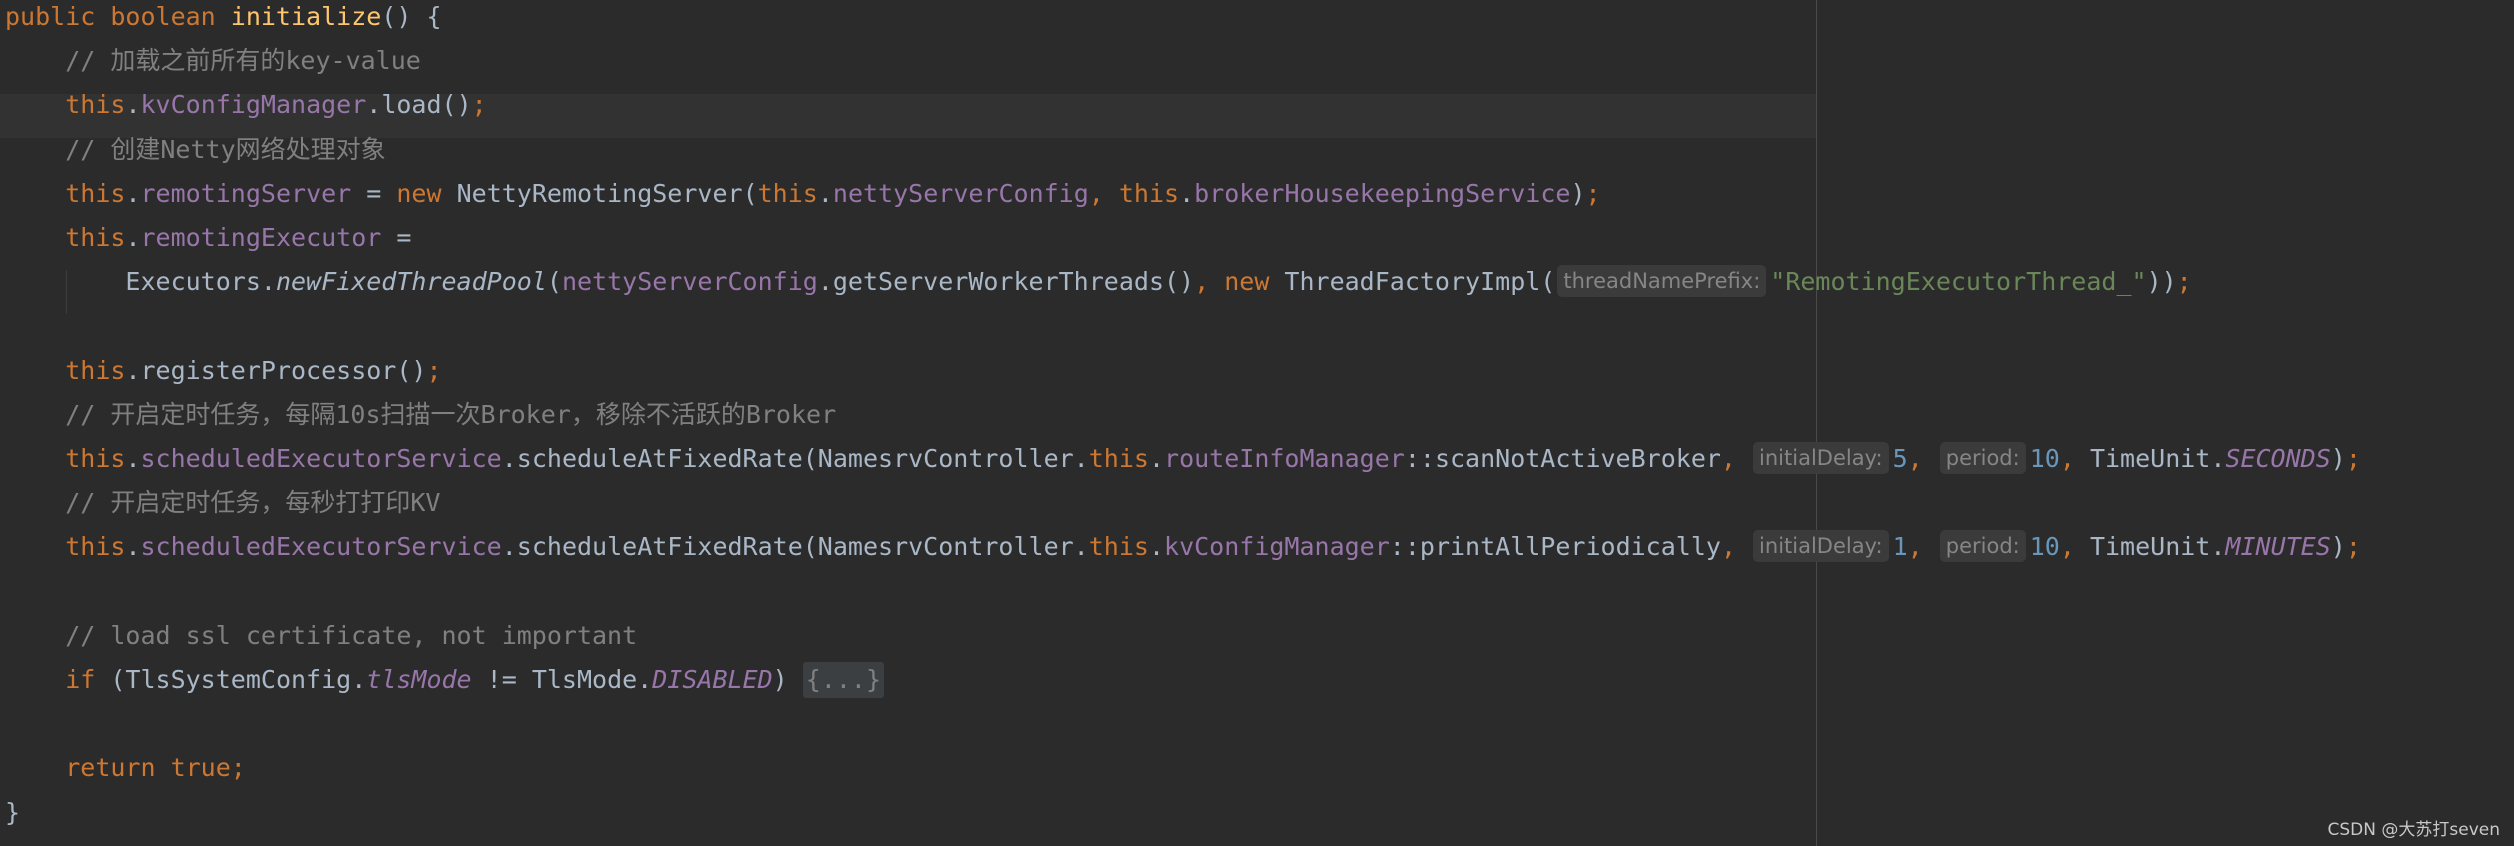  I want to click on code-token: NettyRemotingServer(, so click(607, 193).